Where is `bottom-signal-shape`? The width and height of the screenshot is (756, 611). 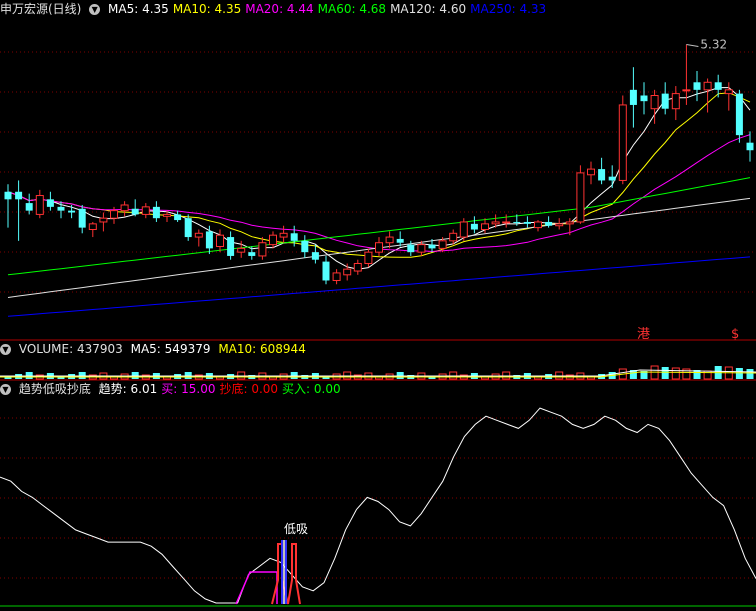
bottom-signal-shape is located at coordinates (294, 574).